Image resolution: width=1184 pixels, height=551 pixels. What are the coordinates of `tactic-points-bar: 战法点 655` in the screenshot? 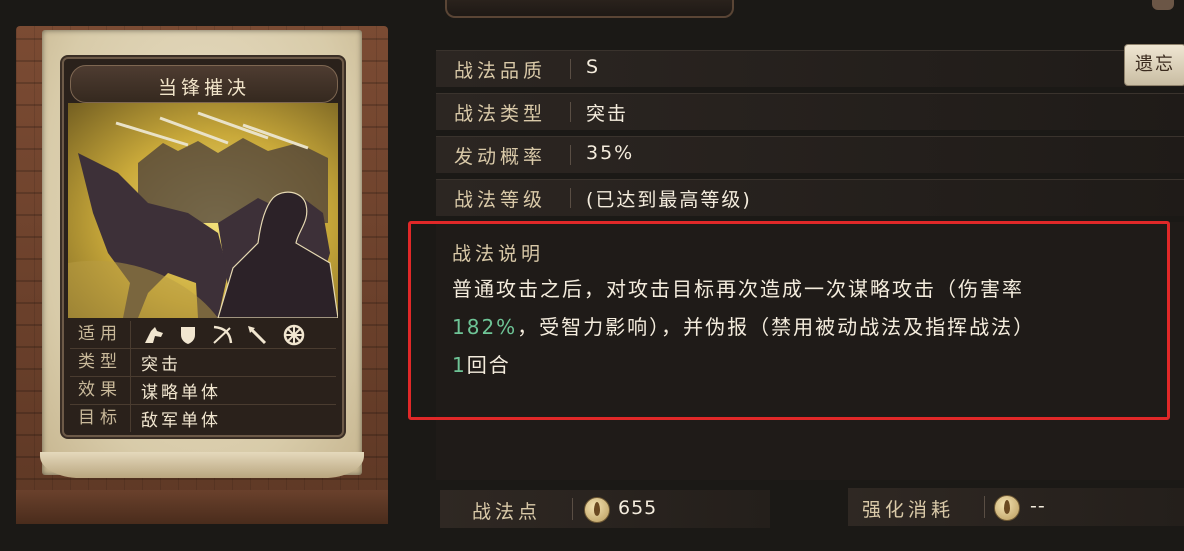 It's located at (605, 509).